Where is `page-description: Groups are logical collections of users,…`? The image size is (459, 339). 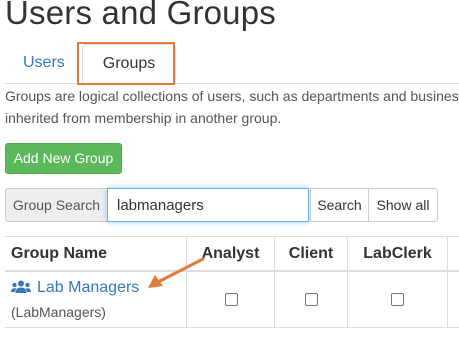
page-description: Groups are logical collections of users,… is located at coordinates (232, 107).